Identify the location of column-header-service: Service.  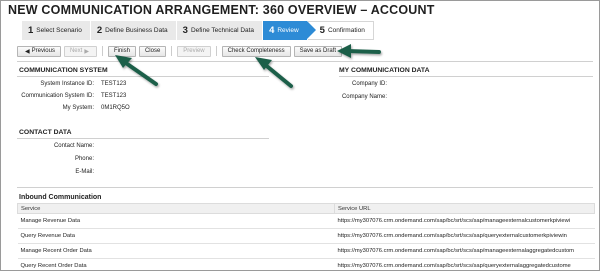
(176, 208).